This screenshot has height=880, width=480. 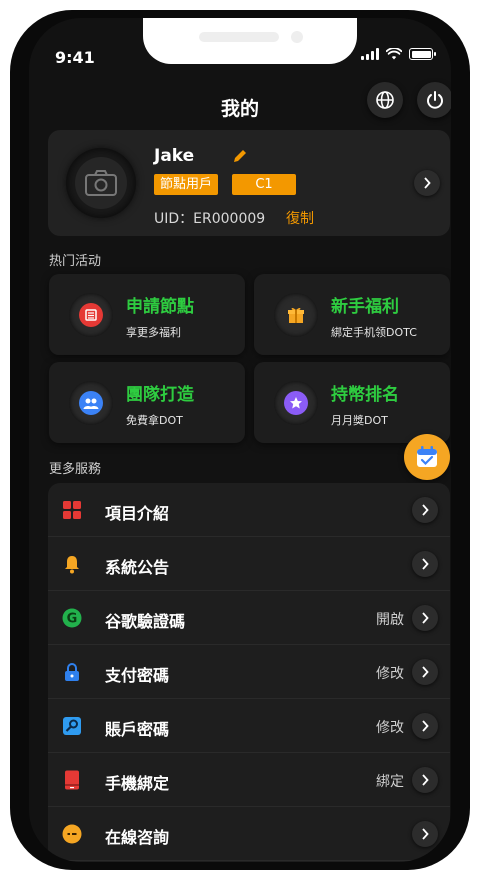 I want to click on node-icon, so click(x=91, y=315).